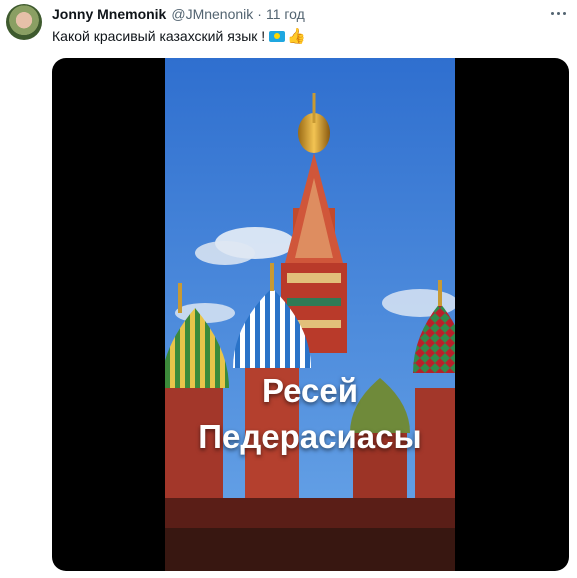 This screenshot has width=577, height=578. Describe the element at coordinates (296, 36) in the screenshot. I see `thumbs-up-icon: 👍` at that location.